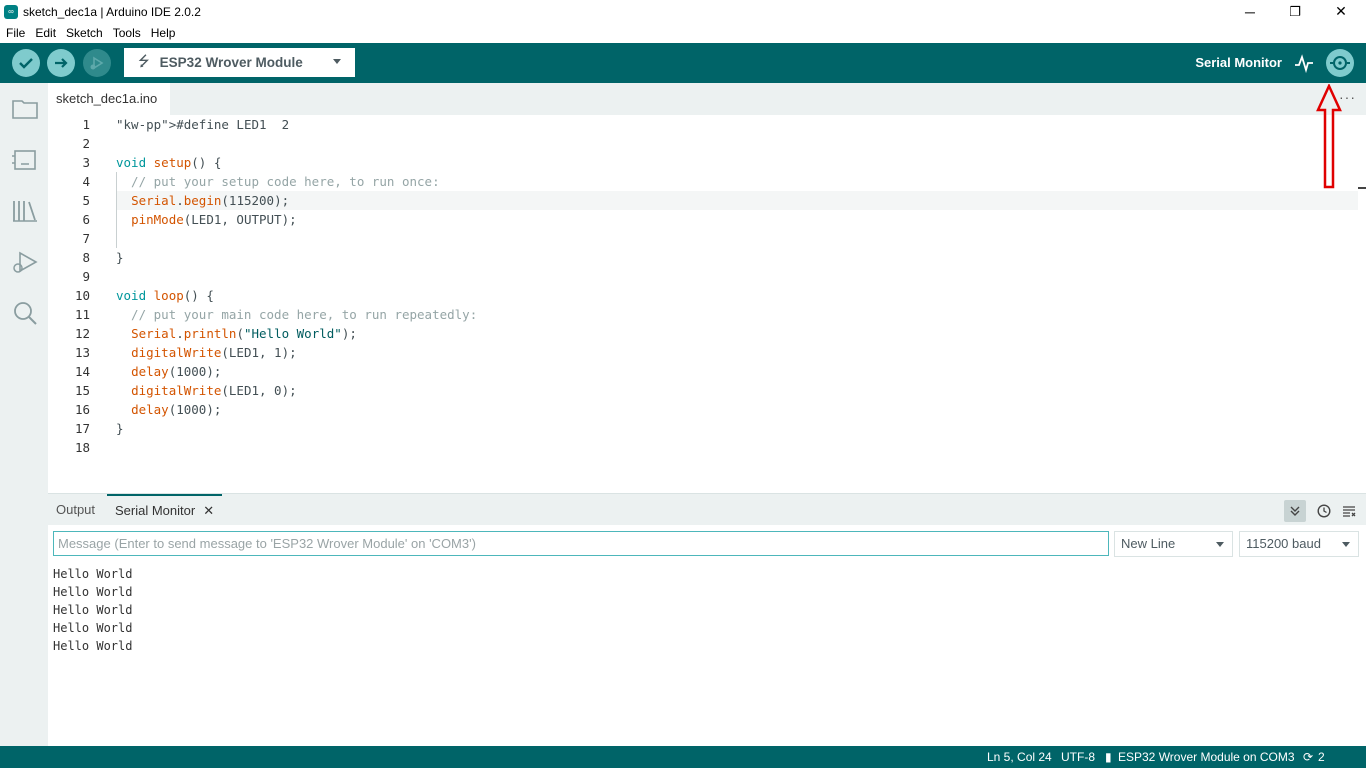 The image size is (1366, 768). Describe the element at coordinates (1362, 188) in the screenshot. I see `overview-ruler-mark` at that location.